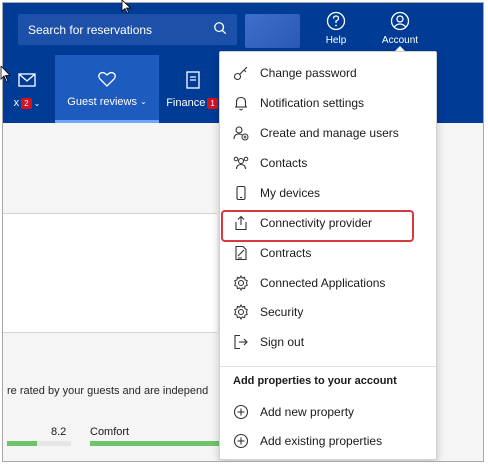  What do you see at coordinates (286, 253) in the screenshot?
I see `menu-item-label: Contracts` at bounding box center [286, 253].